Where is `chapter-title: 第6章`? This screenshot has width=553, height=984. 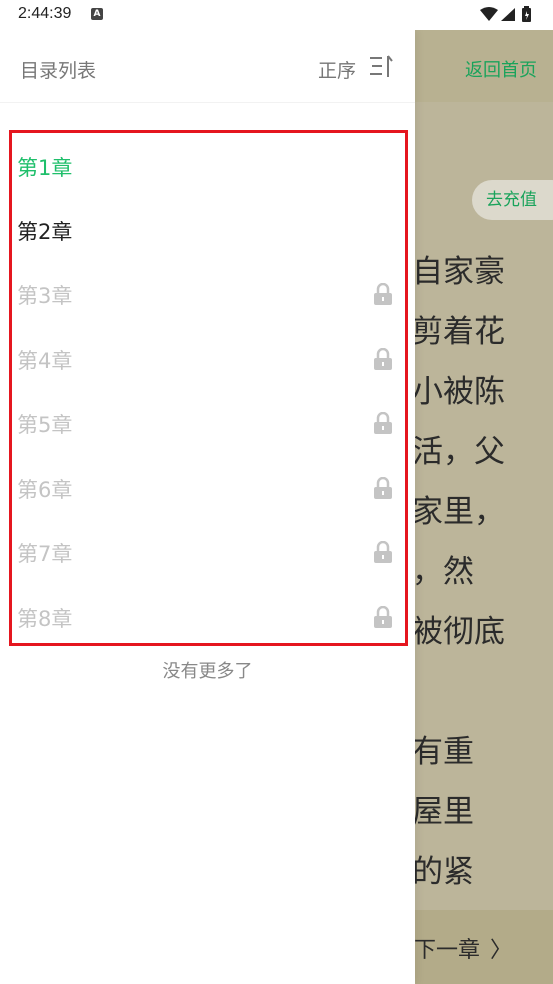 chapter-title: 第6章 is located at coordinates (45, 490).